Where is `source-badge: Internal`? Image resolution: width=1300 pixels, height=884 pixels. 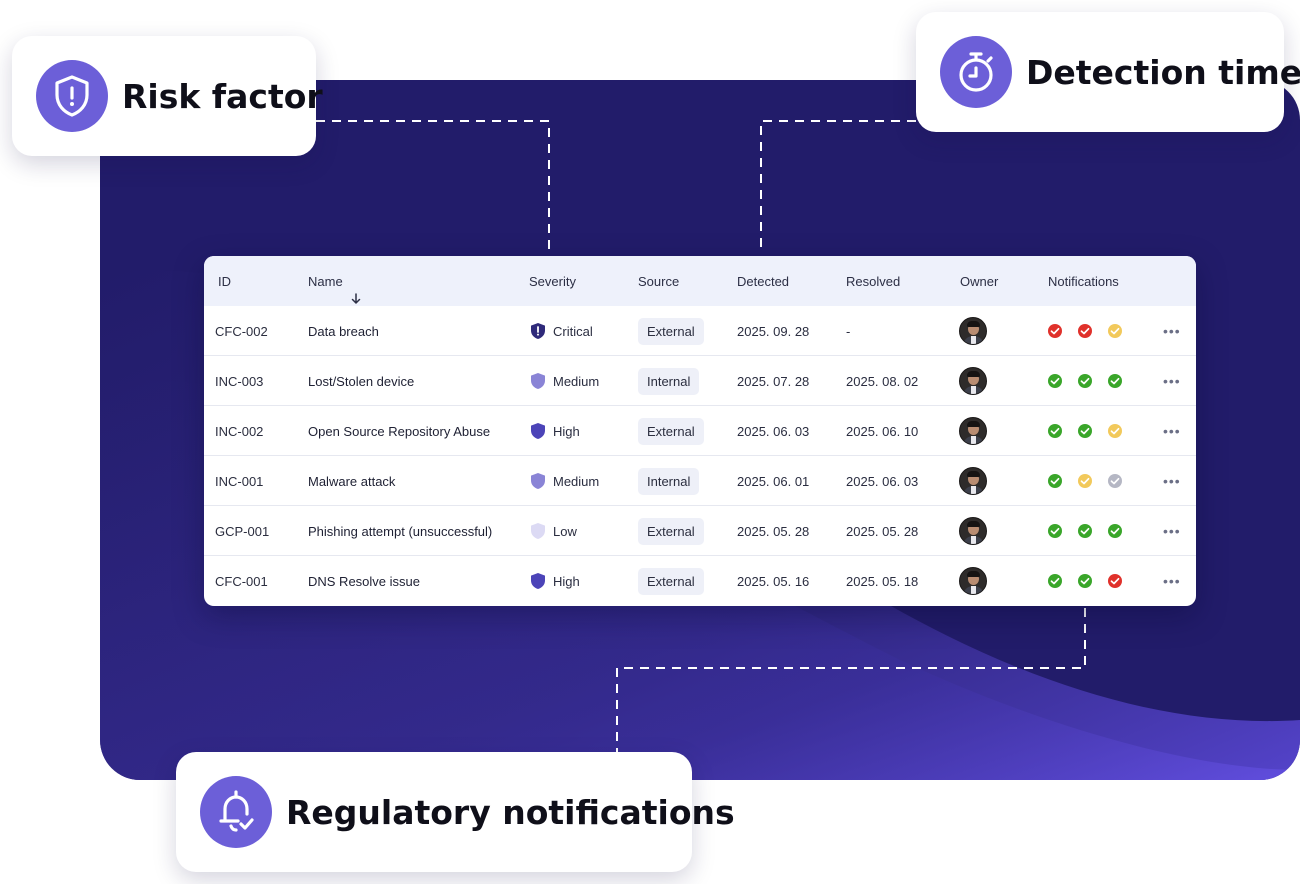 source-badge: Internal is located at coordinates (669, 381).